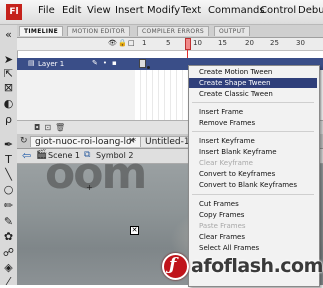 Image resolution: width=323 pixels, height=288 pixels. Describe the element at coordinates (148, 67) in the screenshot. I see `keyframe-dot` at that location.